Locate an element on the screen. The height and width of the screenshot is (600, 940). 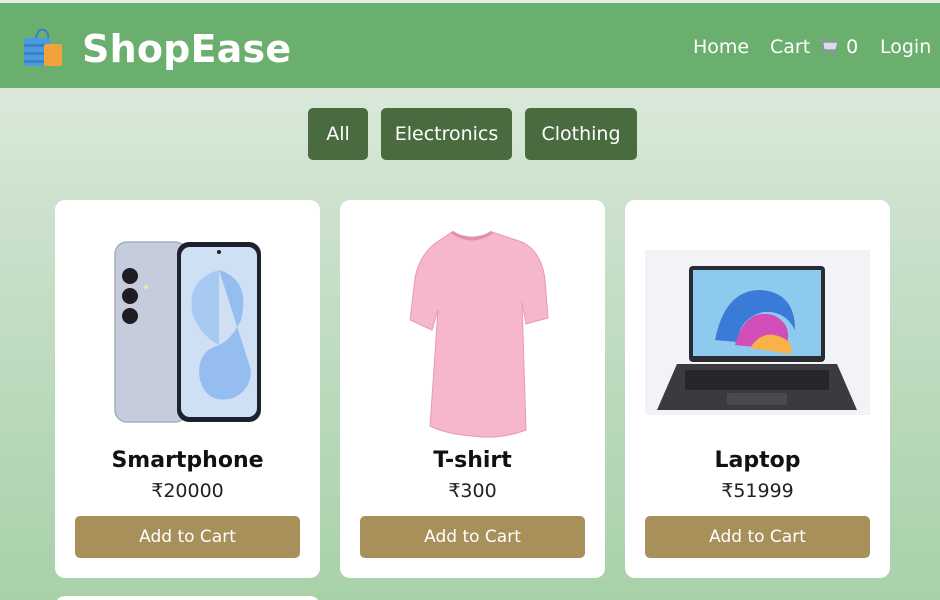
product-name: Smartphone is located at coordinates (187, 460).